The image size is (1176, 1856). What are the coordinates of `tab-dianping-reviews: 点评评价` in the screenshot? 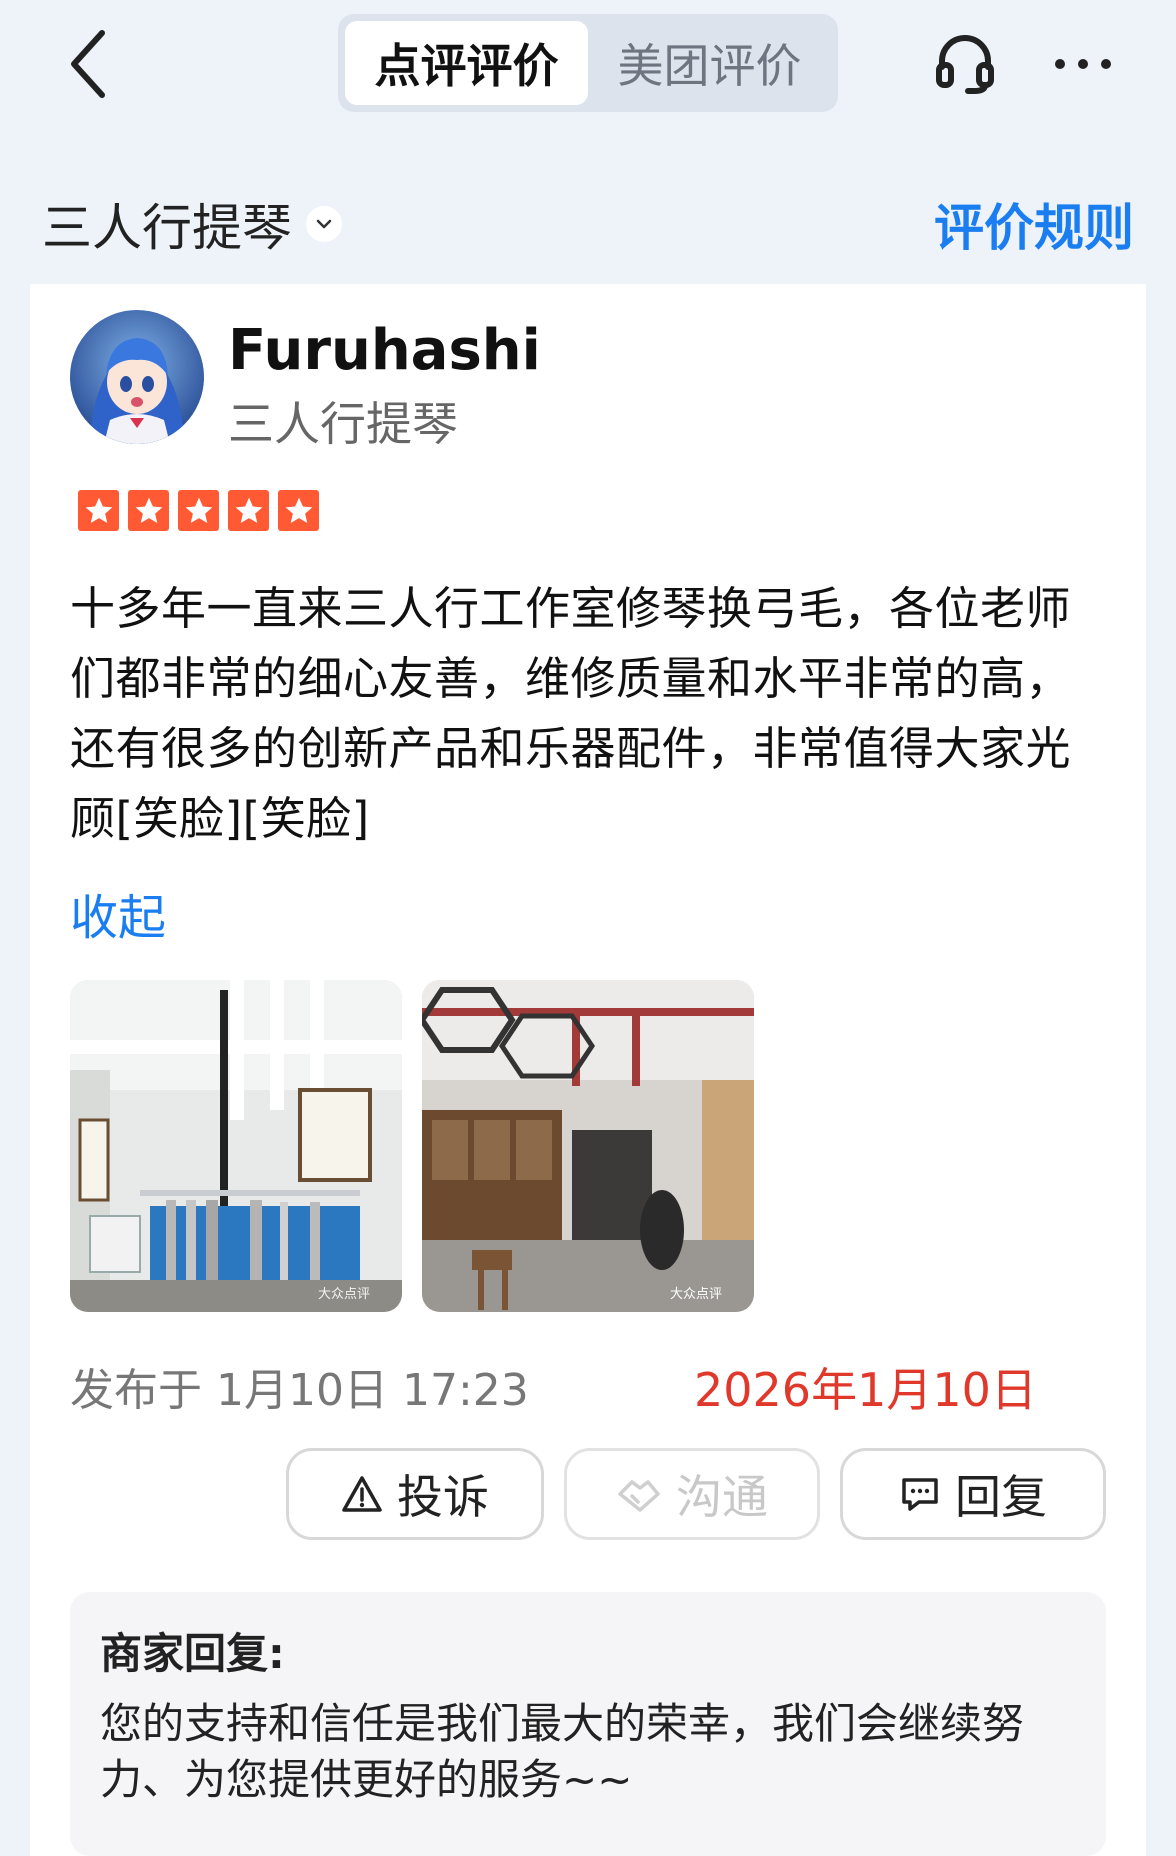 It's located at (466, 63).